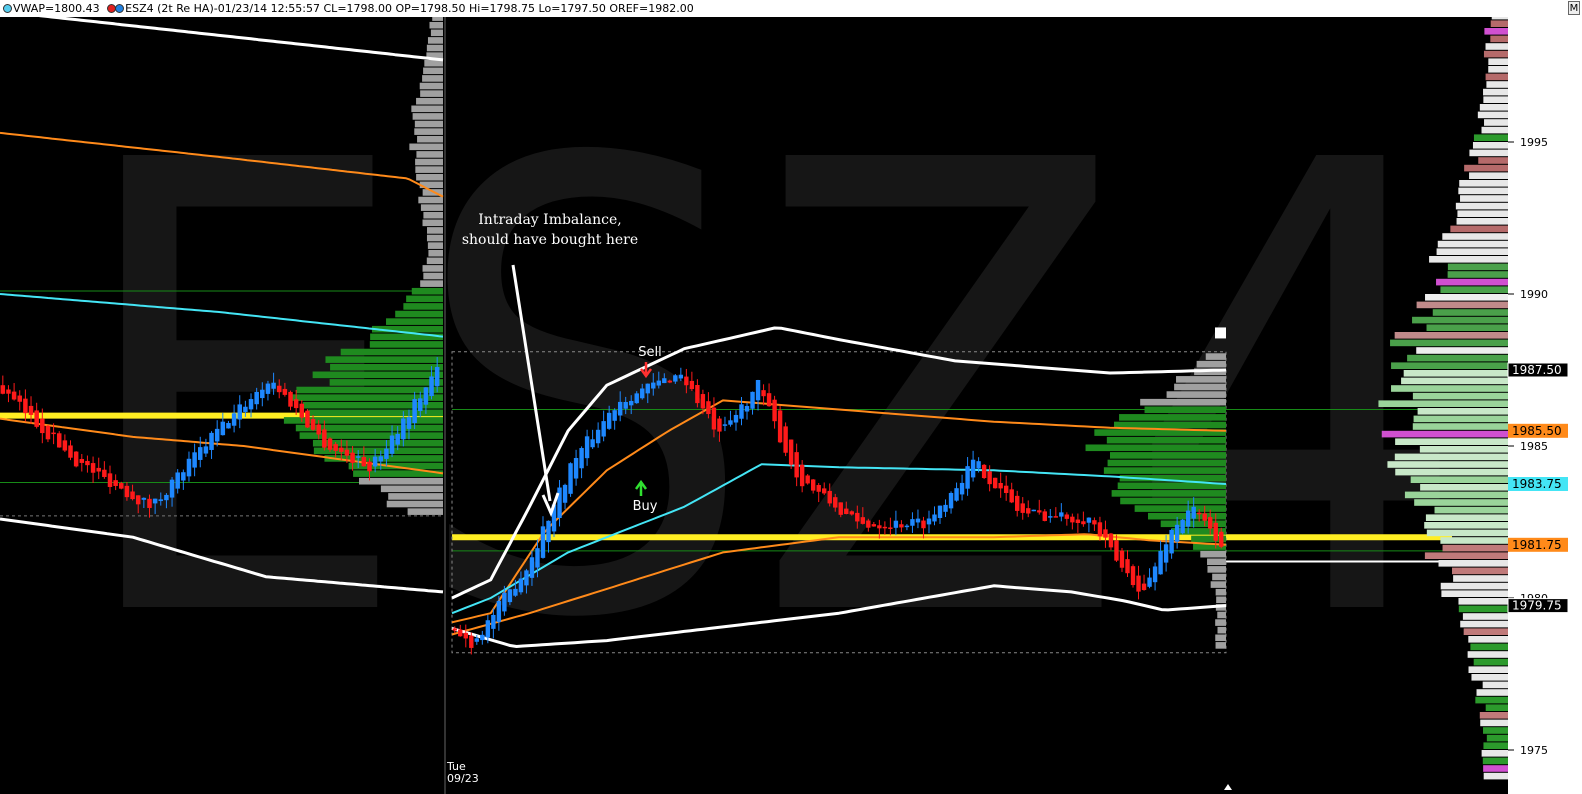 This screenshot has width=1582, height=794. Describe the element at coordinates (645, 506) in the screenshot. I see `buy-label: Buy` at that location.